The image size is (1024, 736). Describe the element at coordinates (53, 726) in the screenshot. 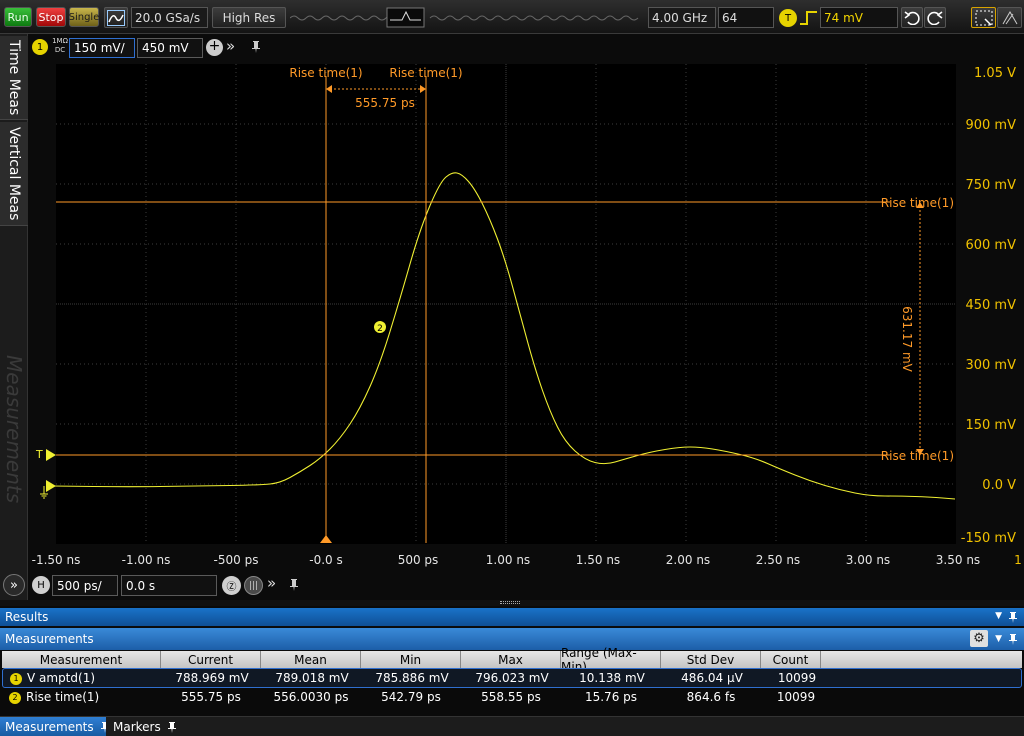

I see `tab-measurements-bottom: Measurements` at that location.